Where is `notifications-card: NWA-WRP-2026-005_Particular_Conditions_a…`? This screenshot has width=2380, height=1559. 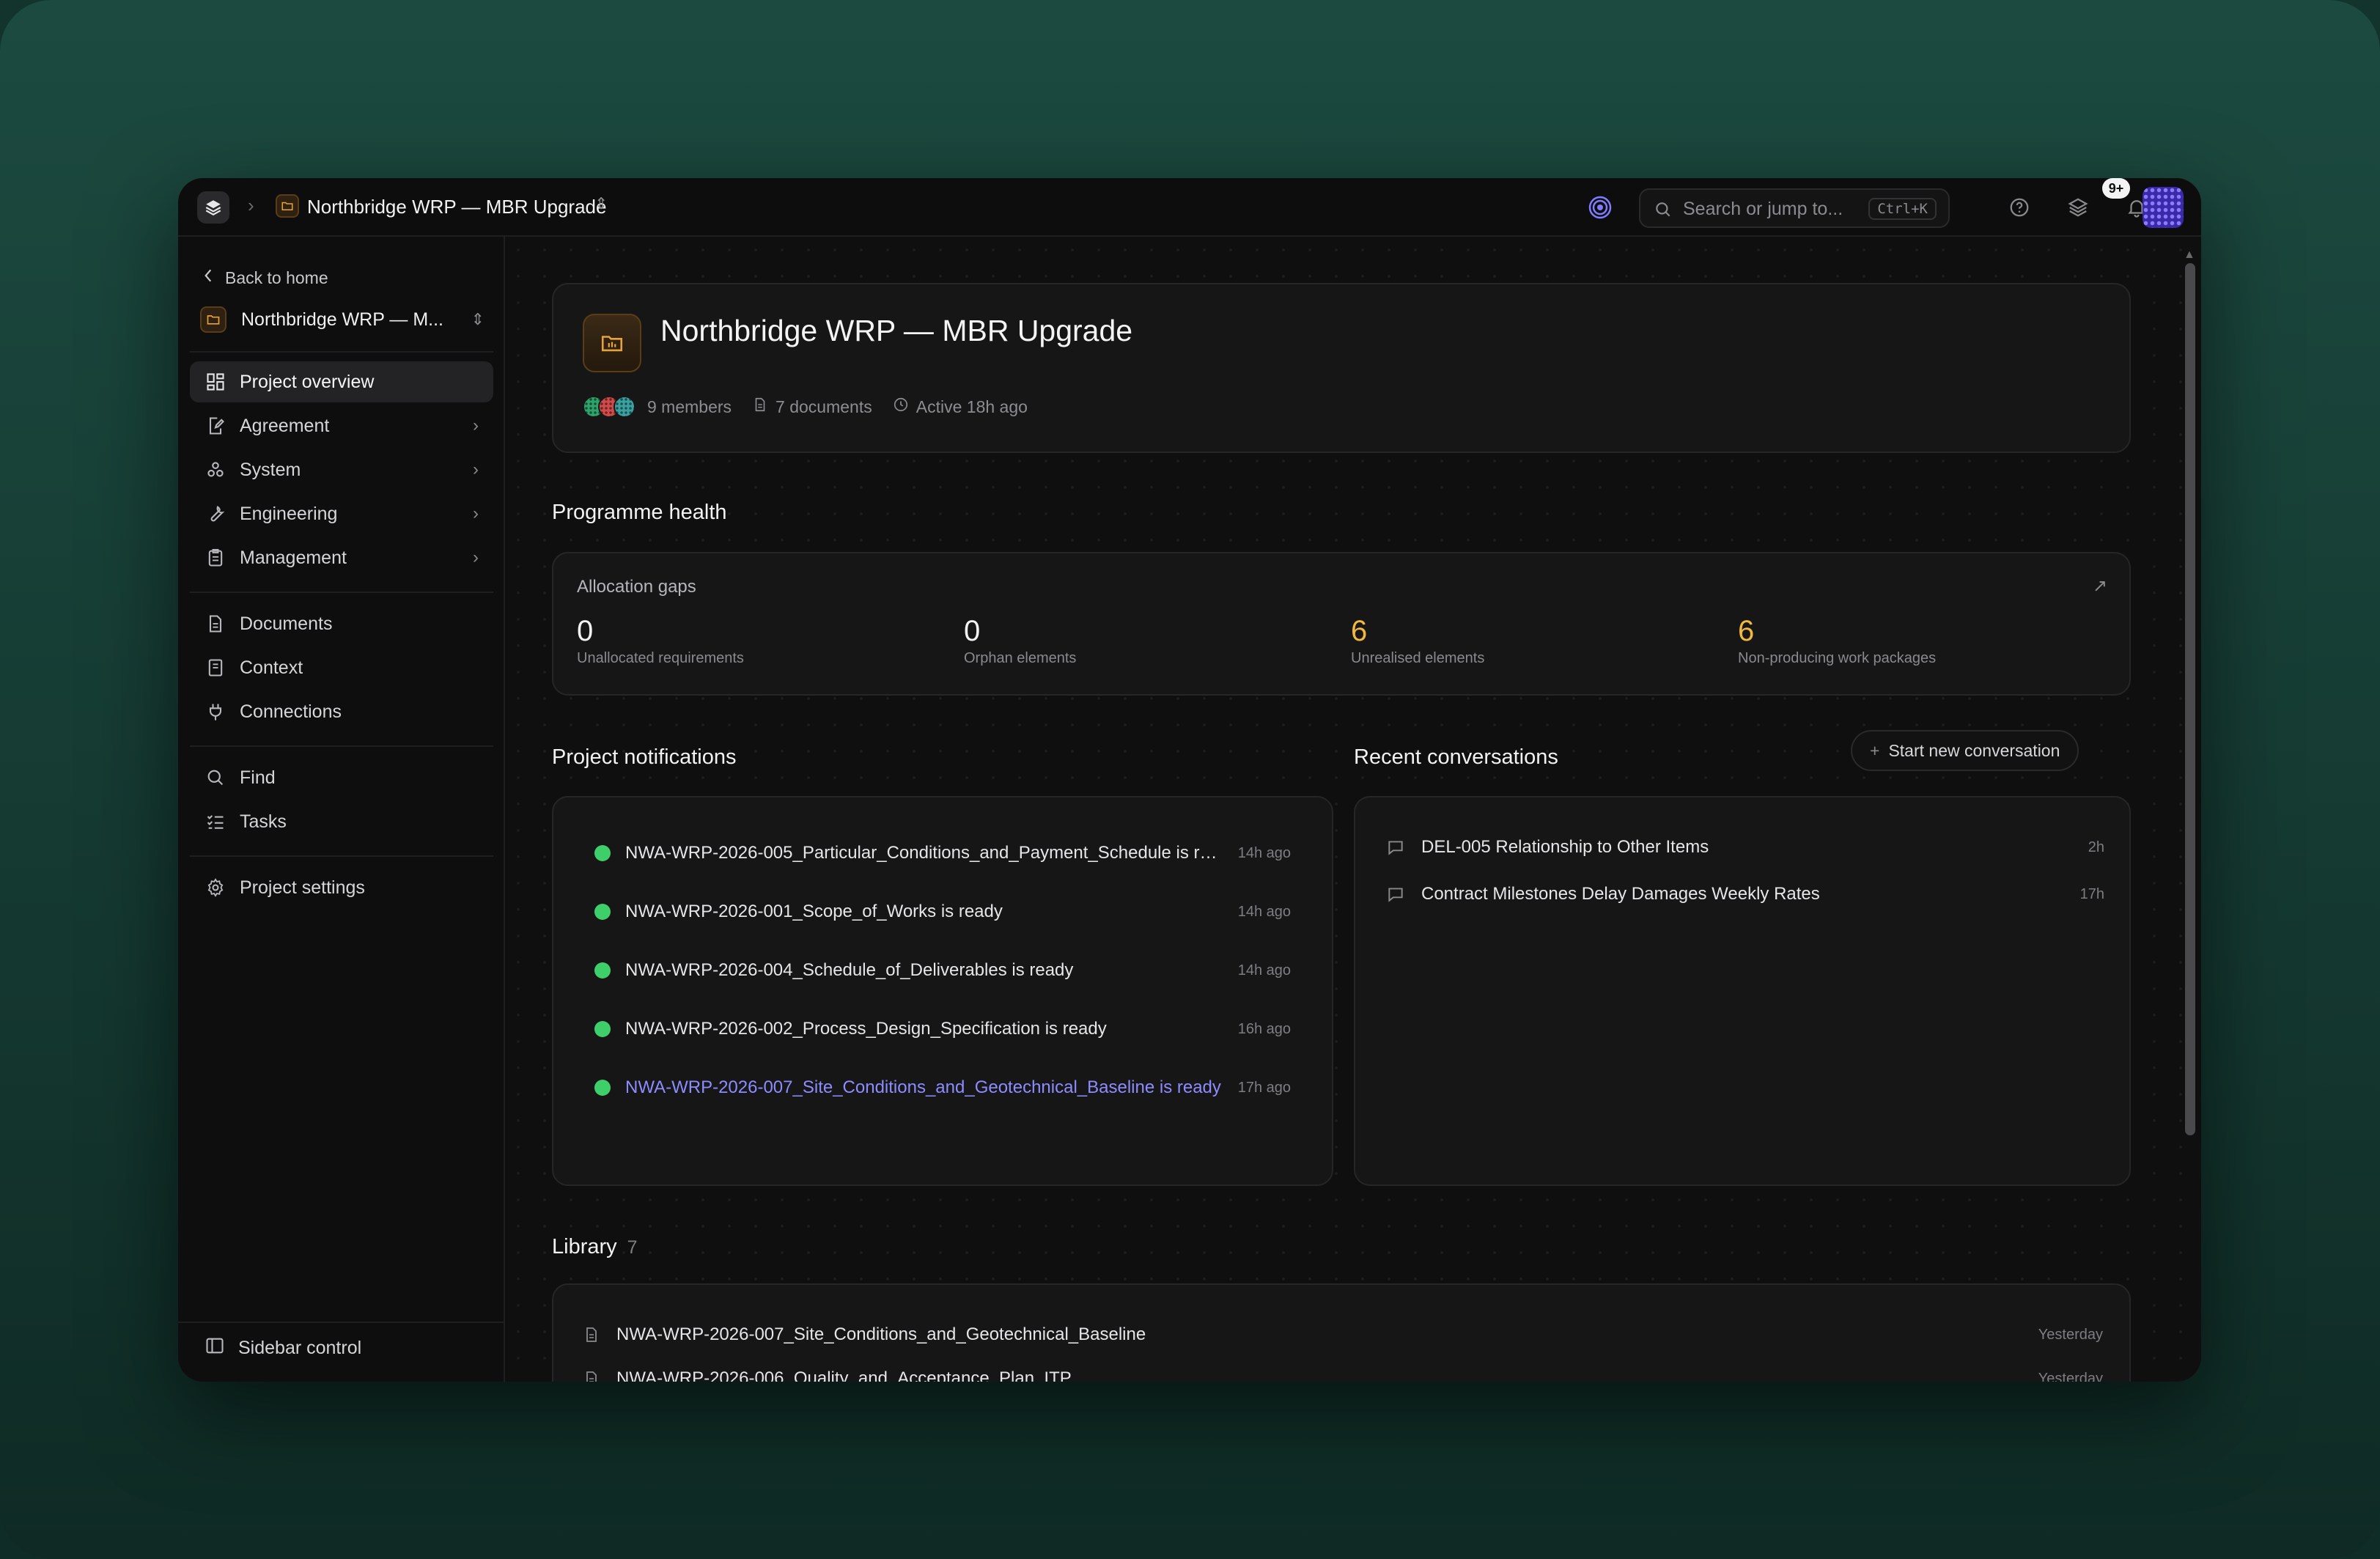 notifications-card: NWA-WRP-2026-005_Particular_Conditions_a… is located at coordinates (942, 991).